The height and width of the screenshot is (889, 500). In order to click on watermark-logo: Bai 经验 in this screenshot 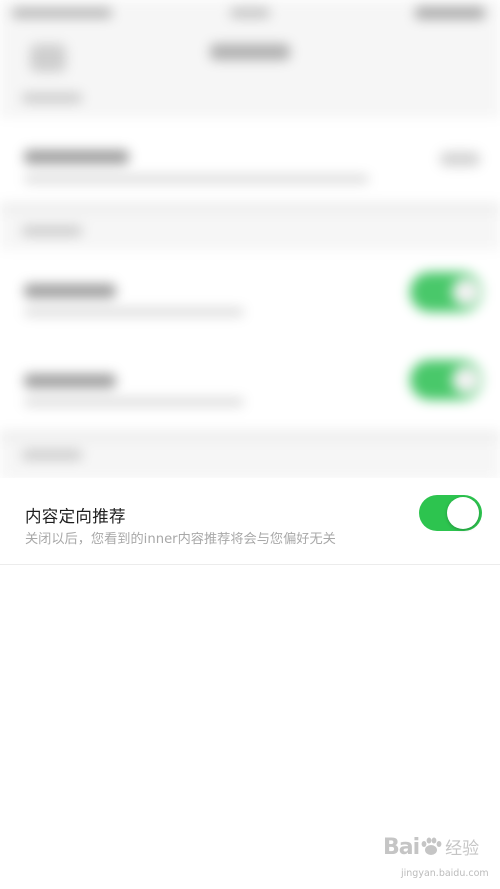, I will do `click(431, 847)`.